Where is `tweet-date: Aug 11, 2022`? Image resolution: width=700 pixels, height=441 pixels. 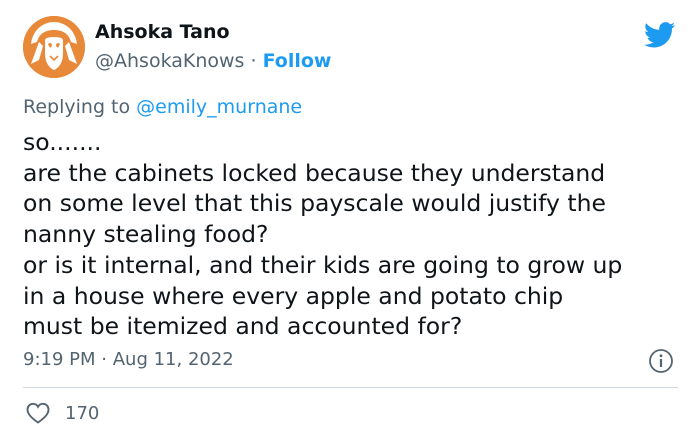 tweet-date: Aug 11, 2022 is located at coordinates (173, 359).